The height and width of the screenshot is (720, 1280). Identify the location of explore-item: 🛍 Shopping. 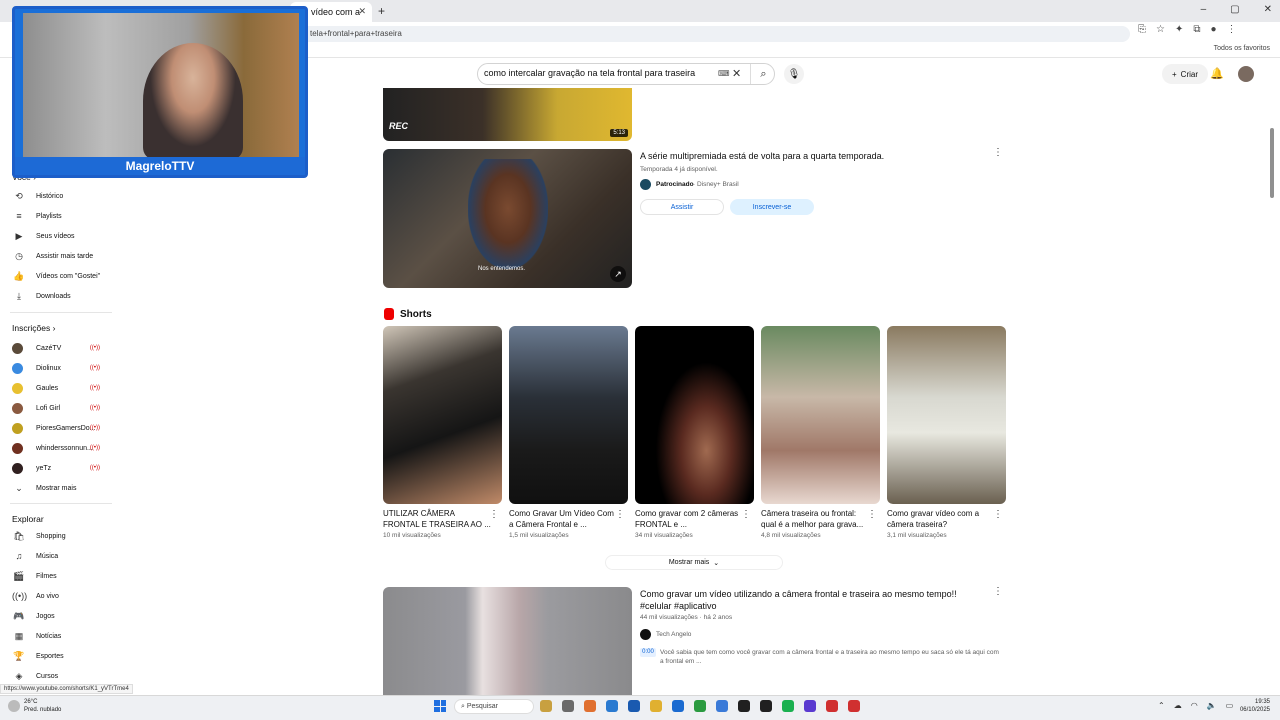
(62, 536).